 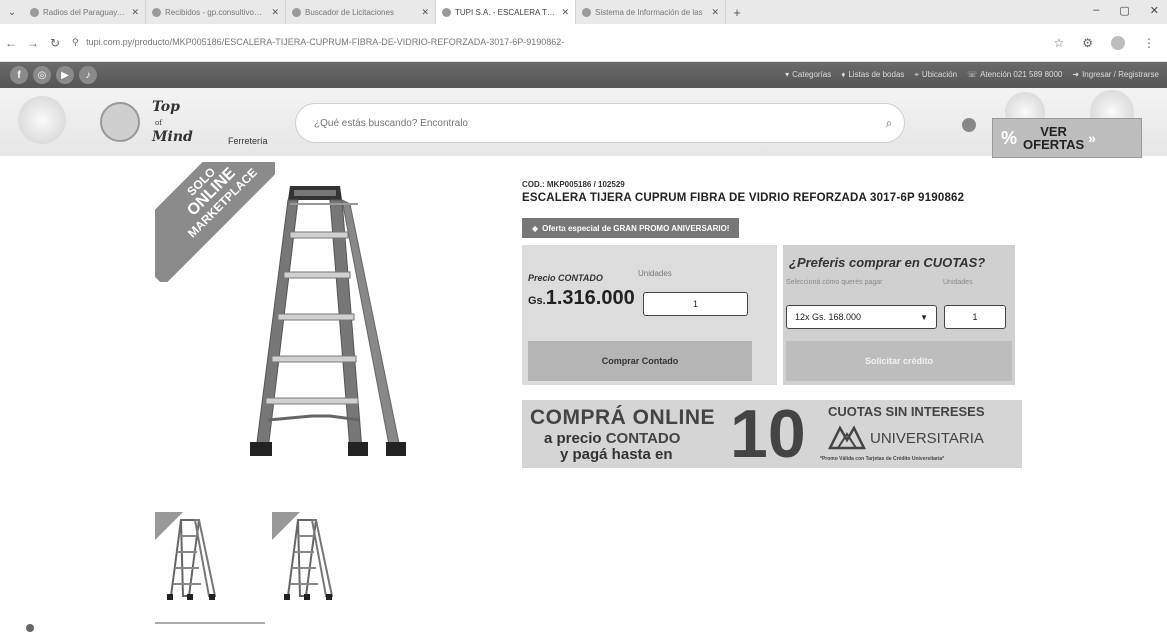 I want to click on site-link-login: ➜ Ingresar / Registrarse, so click(x=1115, y=75).